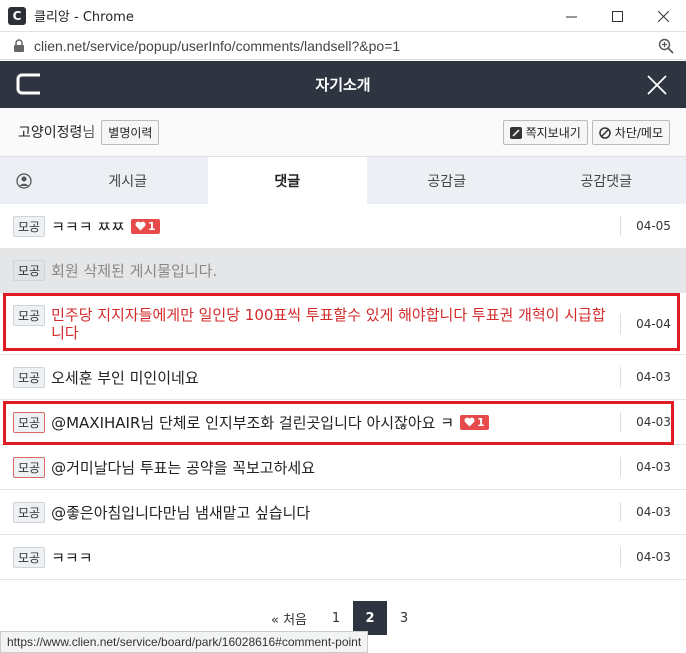 This screenshot has width=686, height=653. What do you see at coordinates (653, 323) in the screenshot?
I see `comment-date: 04-04` at bounding box center [653, 323].